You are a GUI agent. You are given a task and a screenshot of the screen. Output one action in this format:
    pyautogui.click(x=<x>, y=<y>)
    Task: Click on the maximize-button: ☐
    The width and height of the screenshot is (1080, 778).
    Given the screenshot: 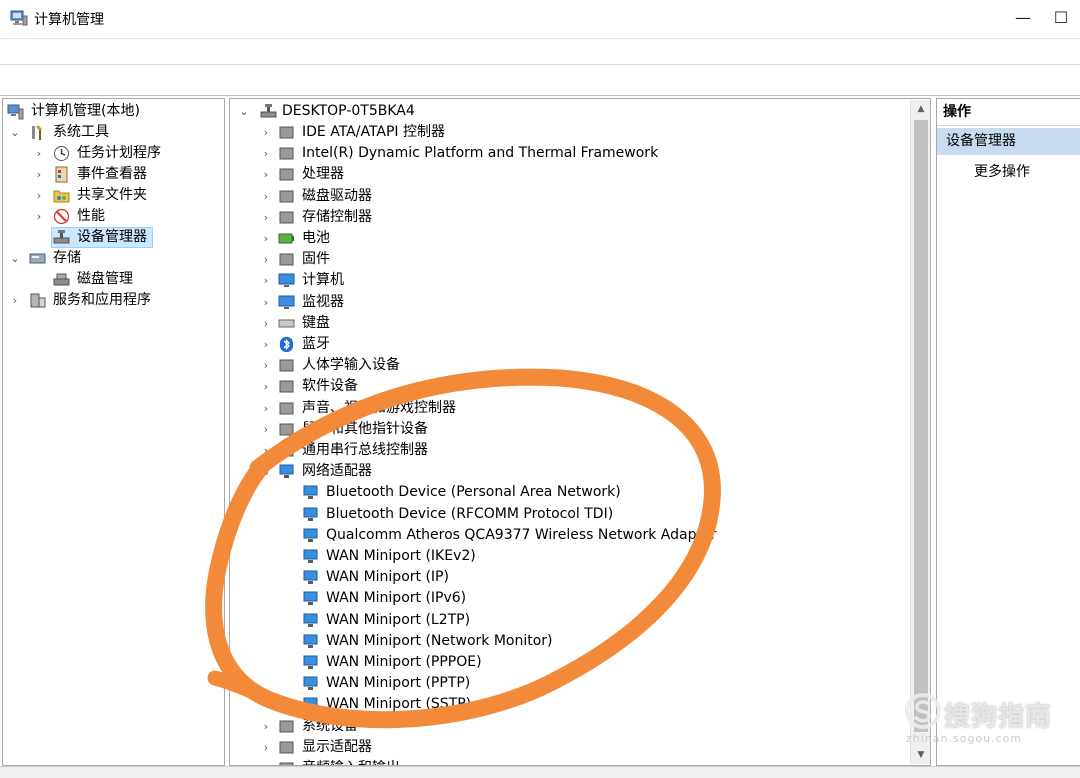 What is the action you would take?
    pyautogui.click(x=1061, y=18)
    